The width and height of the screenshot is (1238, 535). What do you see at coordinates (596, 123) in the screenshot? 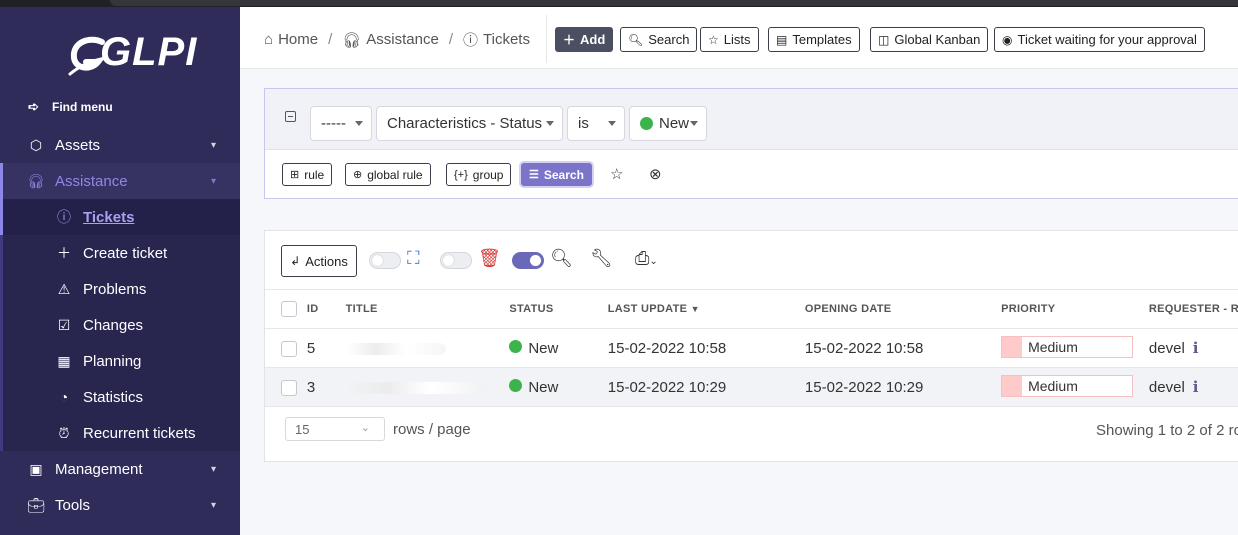
I see `operator-select: is` at bounding box center [596, 123].